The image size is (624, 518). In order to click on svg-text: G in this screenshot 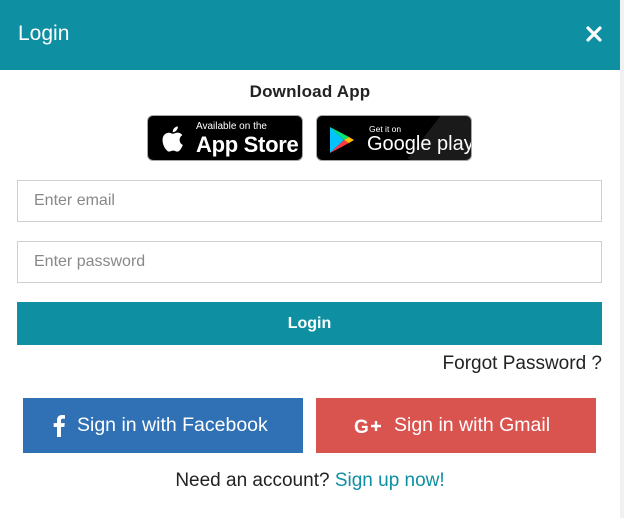, I will do `click(361, 426)`.